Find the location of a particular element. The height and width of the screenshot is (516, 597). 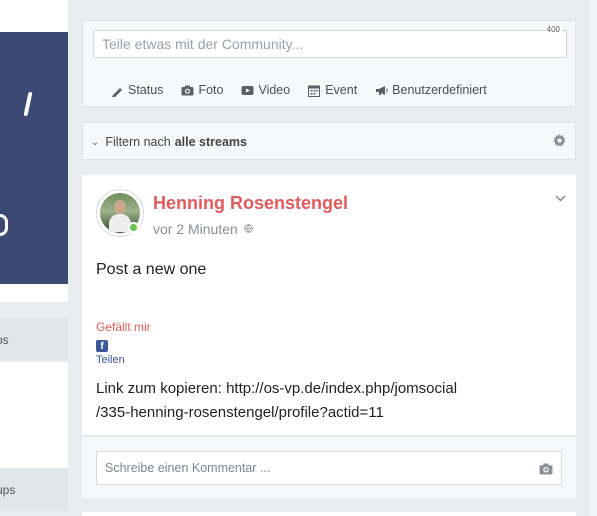

composer-input-wrap: 400 is located at coordinates (330, 41).